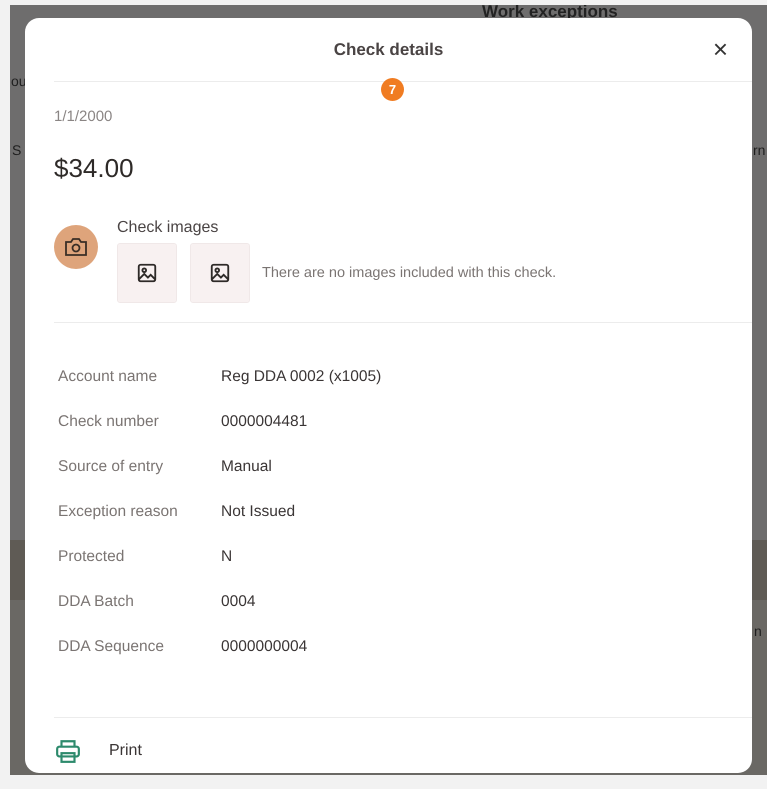 The image size is (767, 789). Describe the element at coordinates (168, 228) in the screenshot. I see `section-heading: Check images` at that location.